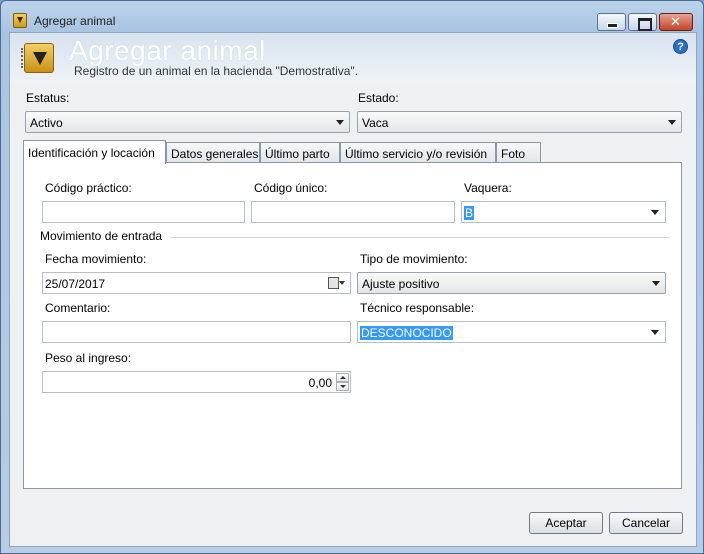 The height and width of the screenshot is (554, 704). What do you see at coordinates (676, 22) in the screenshot?
I see `close-button` at bounding box center [676, 22].